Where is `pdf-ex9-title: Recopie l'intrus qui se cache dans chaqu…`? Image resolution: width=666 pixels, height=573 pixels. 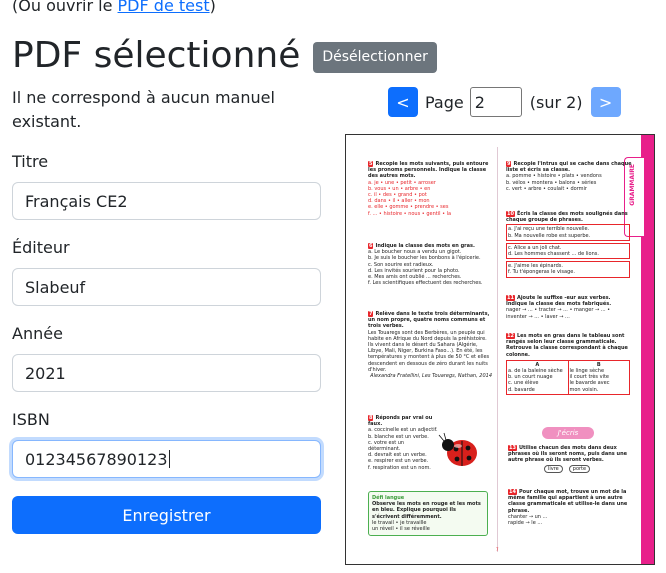 pdf-ex9-title: Recopie l'intrus qui se cache dans chaqu… is located at coordinates (569, 167).